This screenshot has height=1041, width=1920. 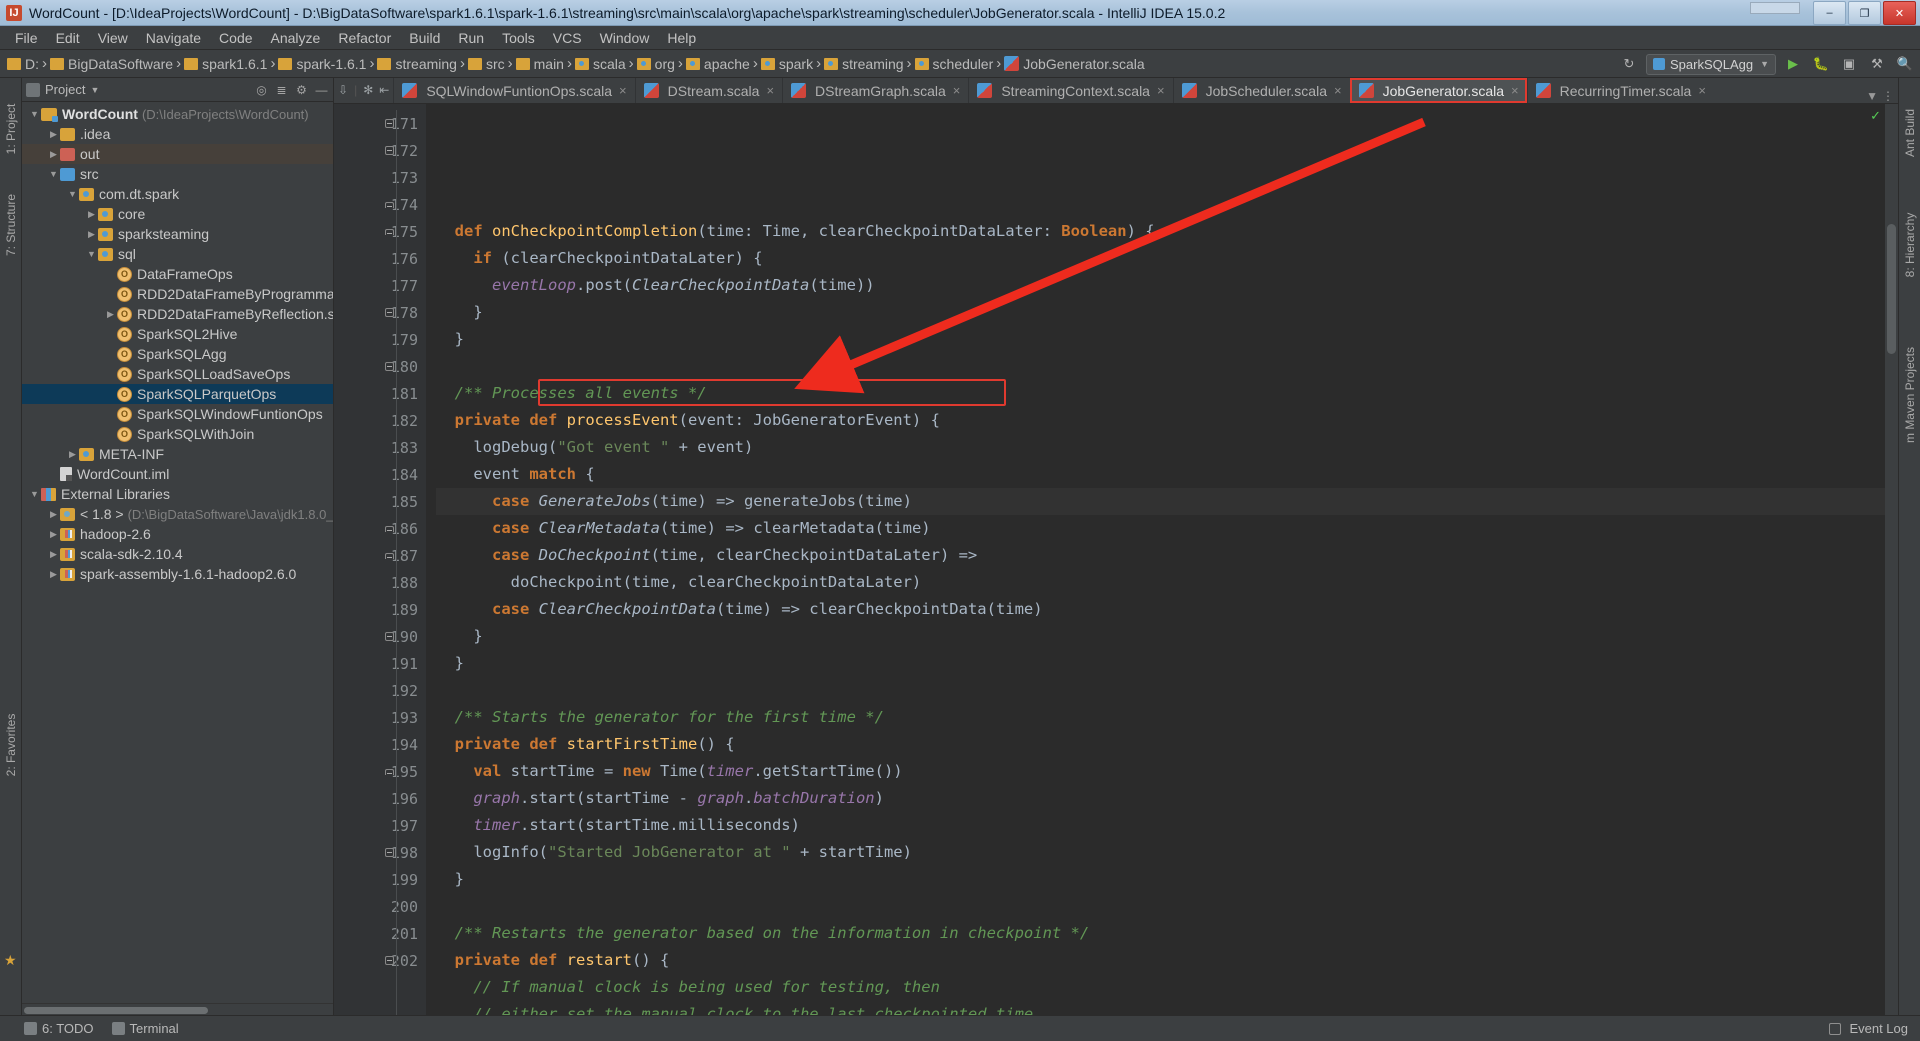 I want to click on breadcrumb-item-bigdatasoftware: BigDataSoftware, so click(x=111, y=64).